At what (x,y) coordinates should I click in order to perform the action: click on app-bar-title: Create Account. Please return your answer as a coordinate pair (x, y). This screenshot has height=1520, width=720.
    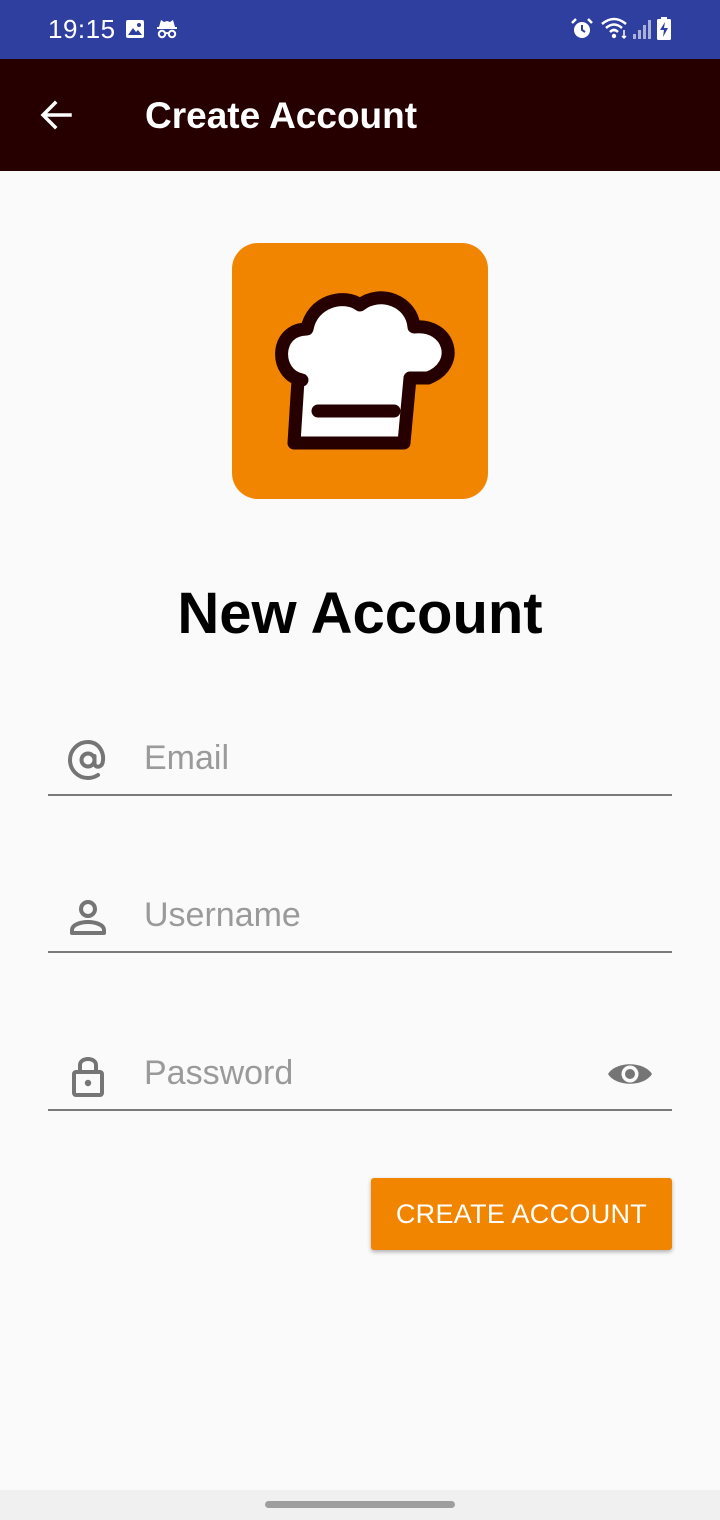
    Looking at the image, I should click on (281, 115).